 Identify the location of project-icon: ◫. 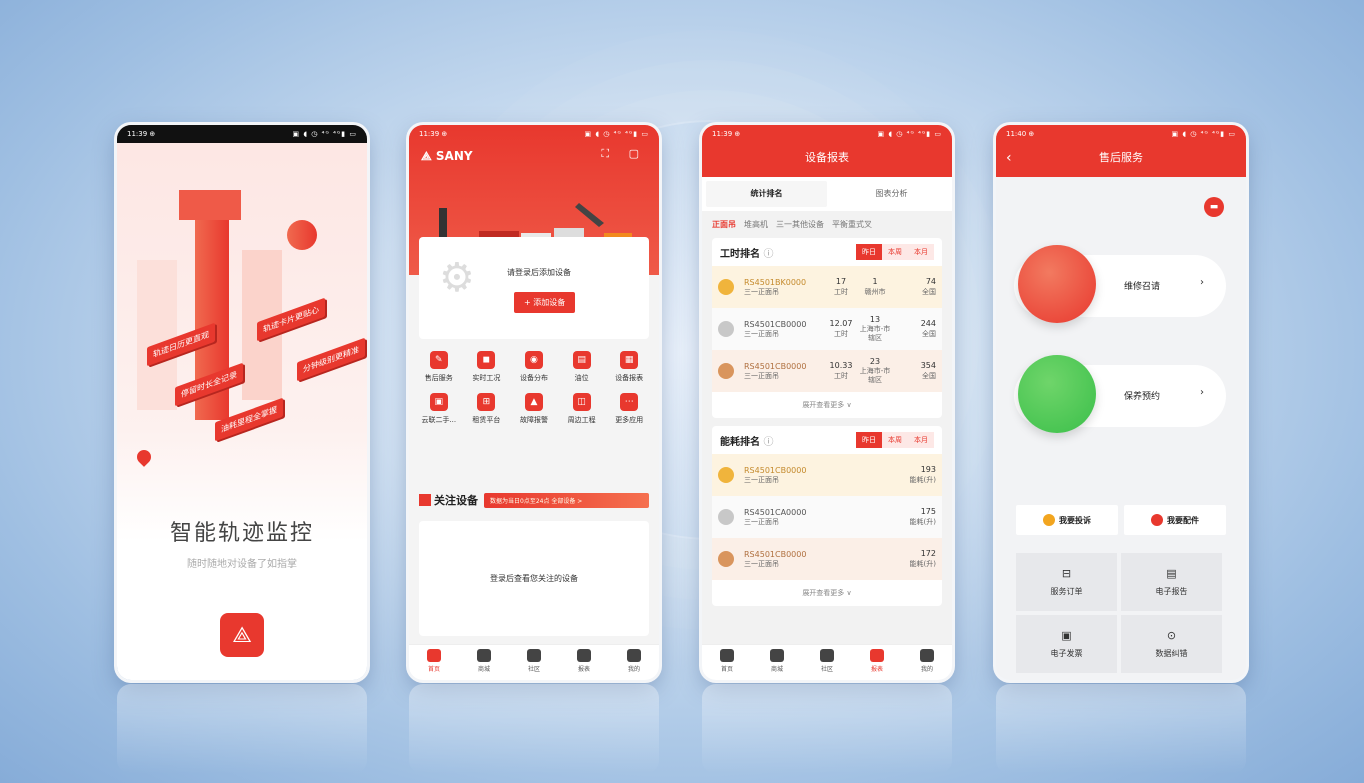
(581, 402).